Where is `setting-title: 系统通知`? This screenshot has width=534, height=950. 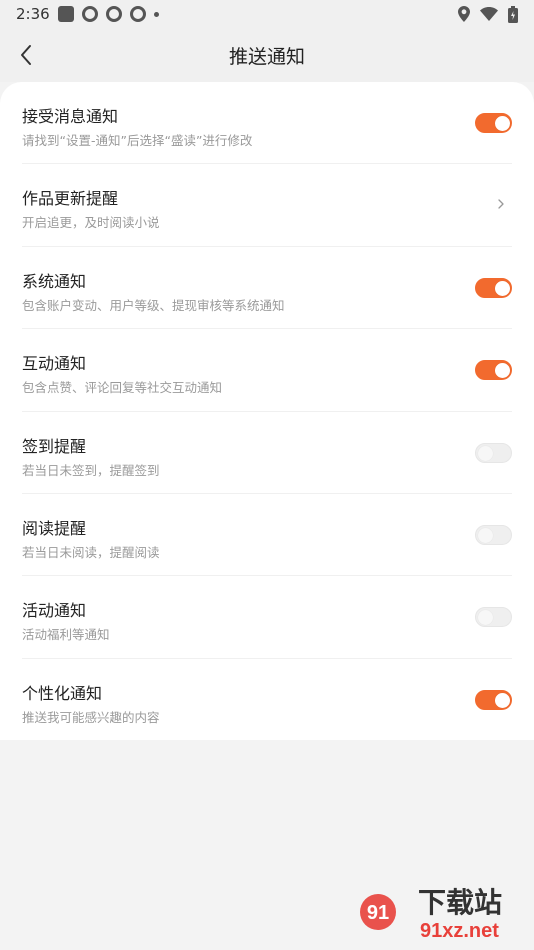
setting-title: 系统通知 is located at coordinates (54, 281).